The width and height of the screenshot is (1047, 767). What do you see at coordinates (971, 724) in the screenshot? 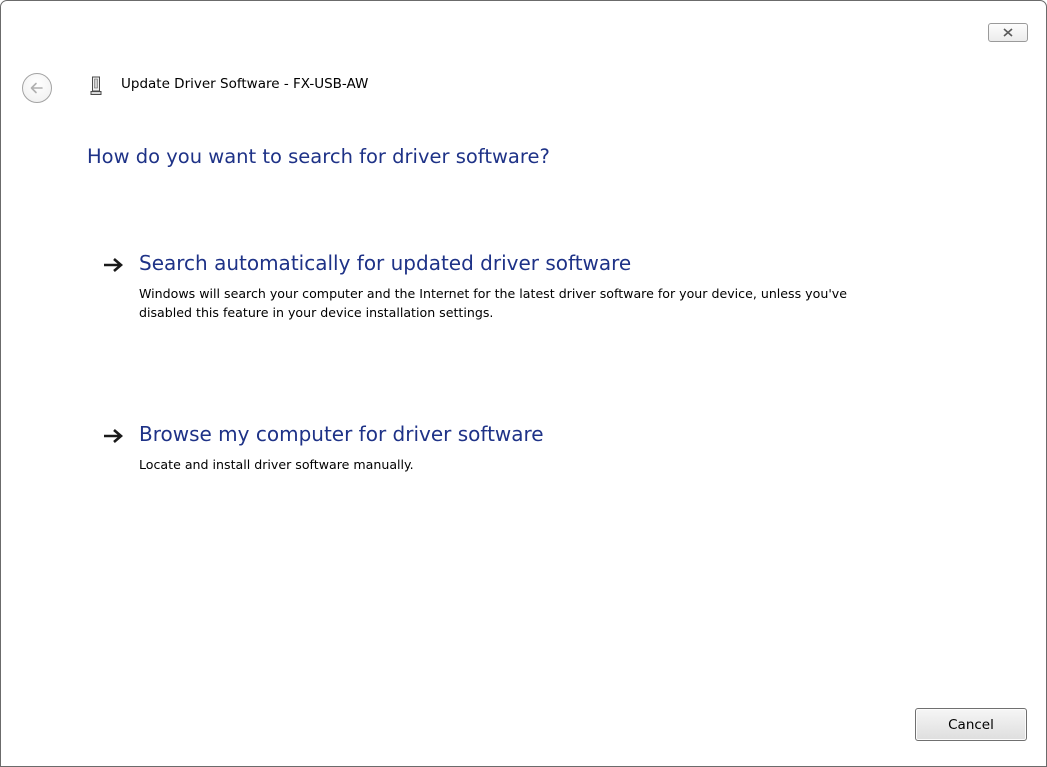
I see `cancel-button: Cancel` at bounding box center [971, 724].